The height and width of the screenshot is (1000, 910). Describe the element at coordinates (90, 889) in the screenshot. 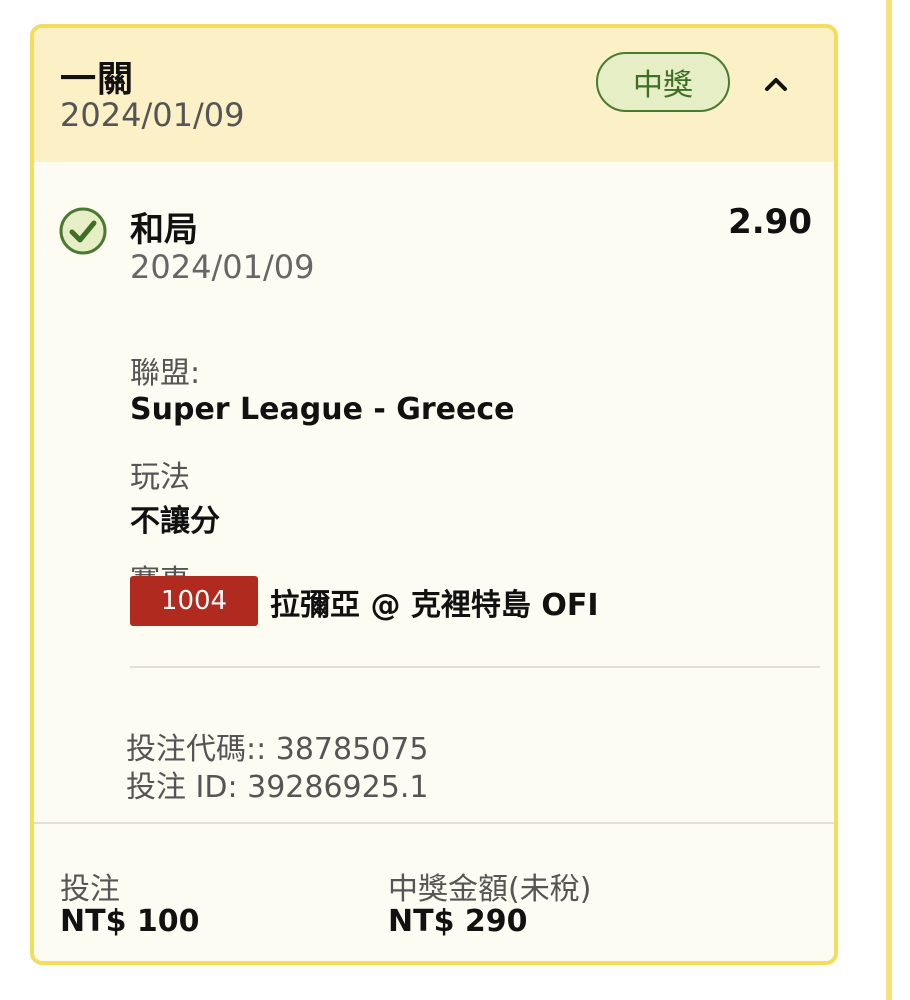

I see `stake-label: 投注` at that location.